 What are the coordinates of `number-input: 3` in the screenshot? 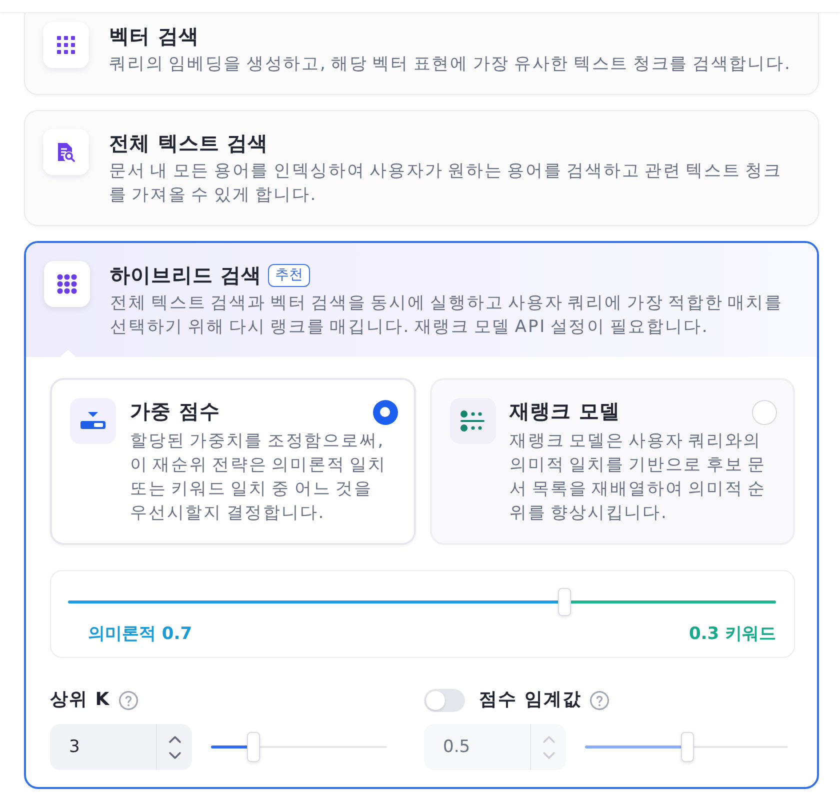 It's located at (121, 747).